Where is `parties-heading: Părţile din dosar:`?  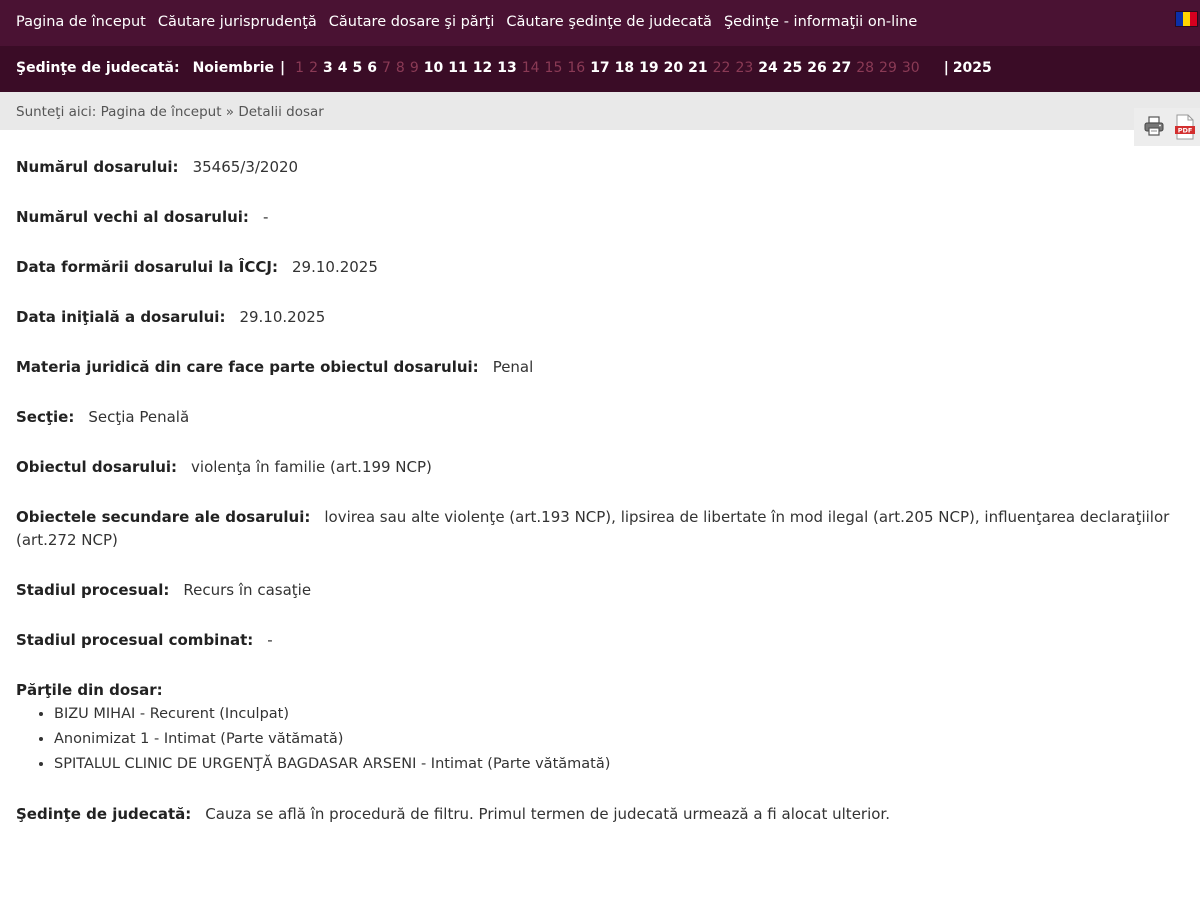 parties-heading: Părţile din dosar: is located at coordinates (89, 690).